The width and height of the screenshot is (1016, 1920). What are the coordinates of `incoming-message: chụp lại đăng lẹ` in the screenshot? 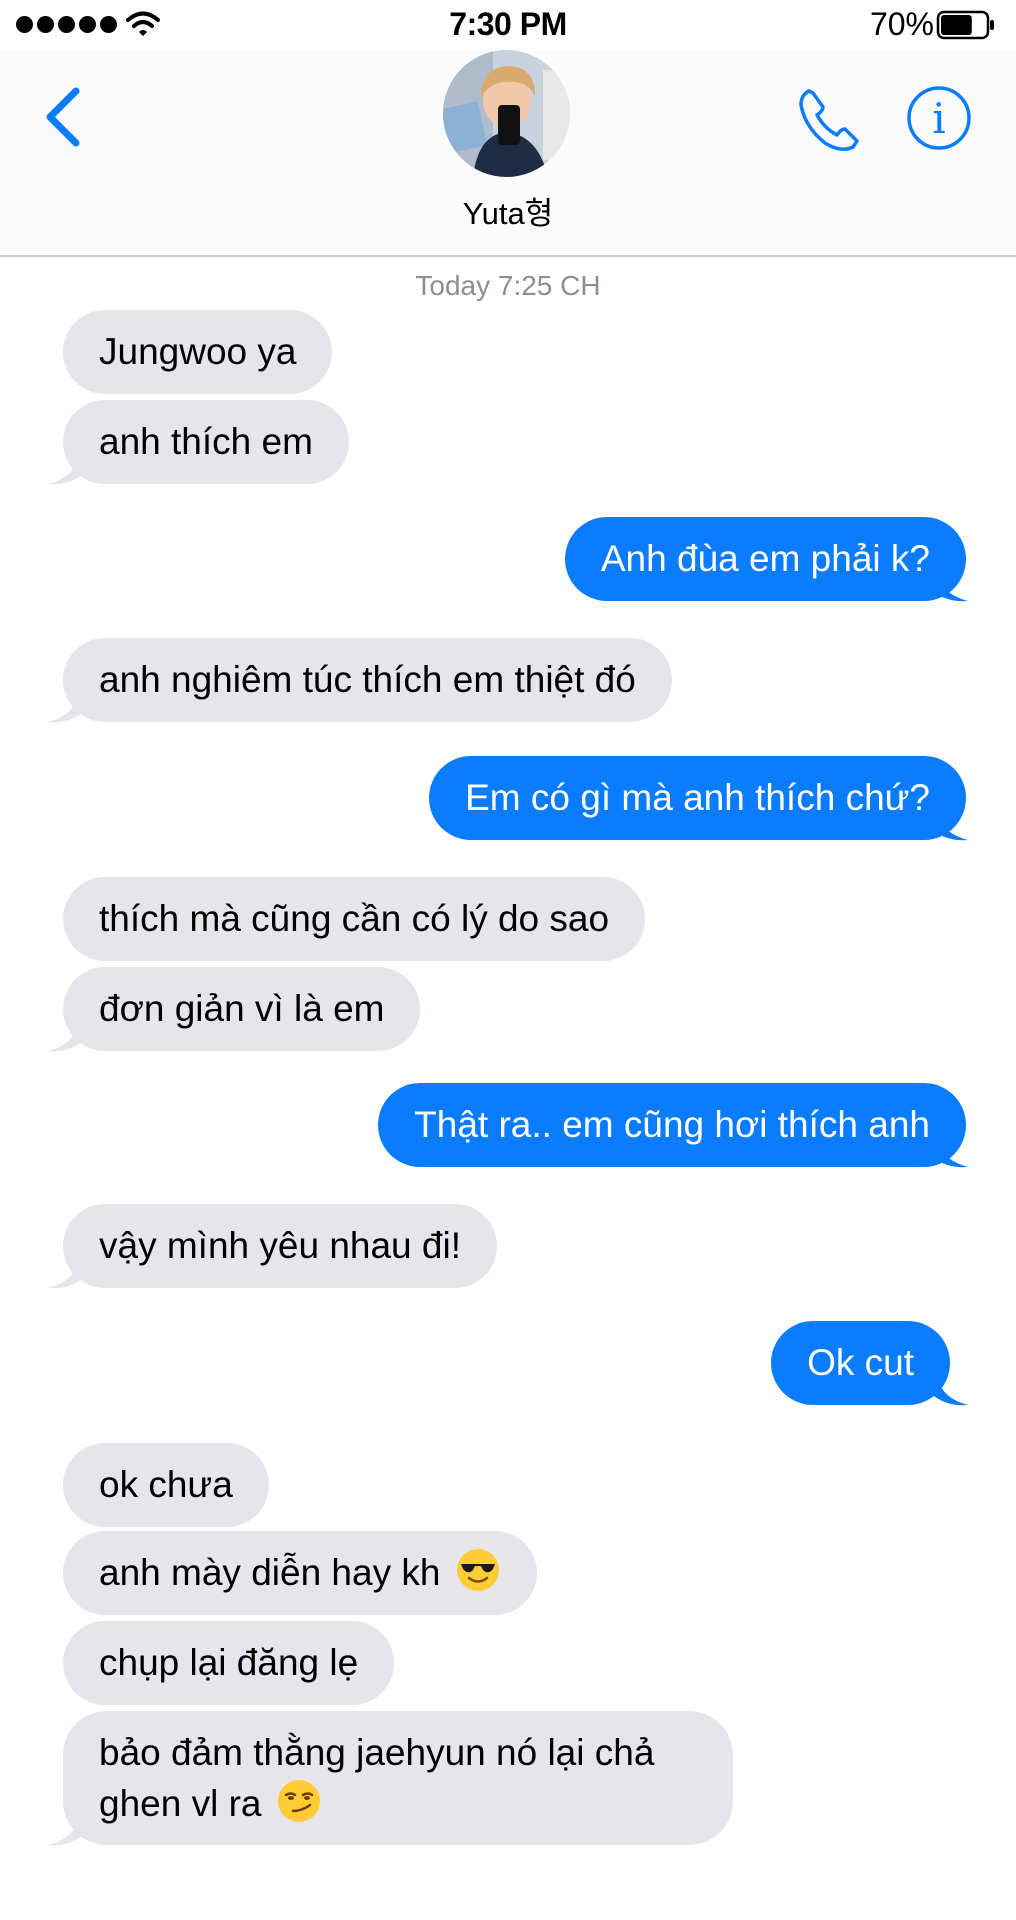 It's located at (229, 1663).